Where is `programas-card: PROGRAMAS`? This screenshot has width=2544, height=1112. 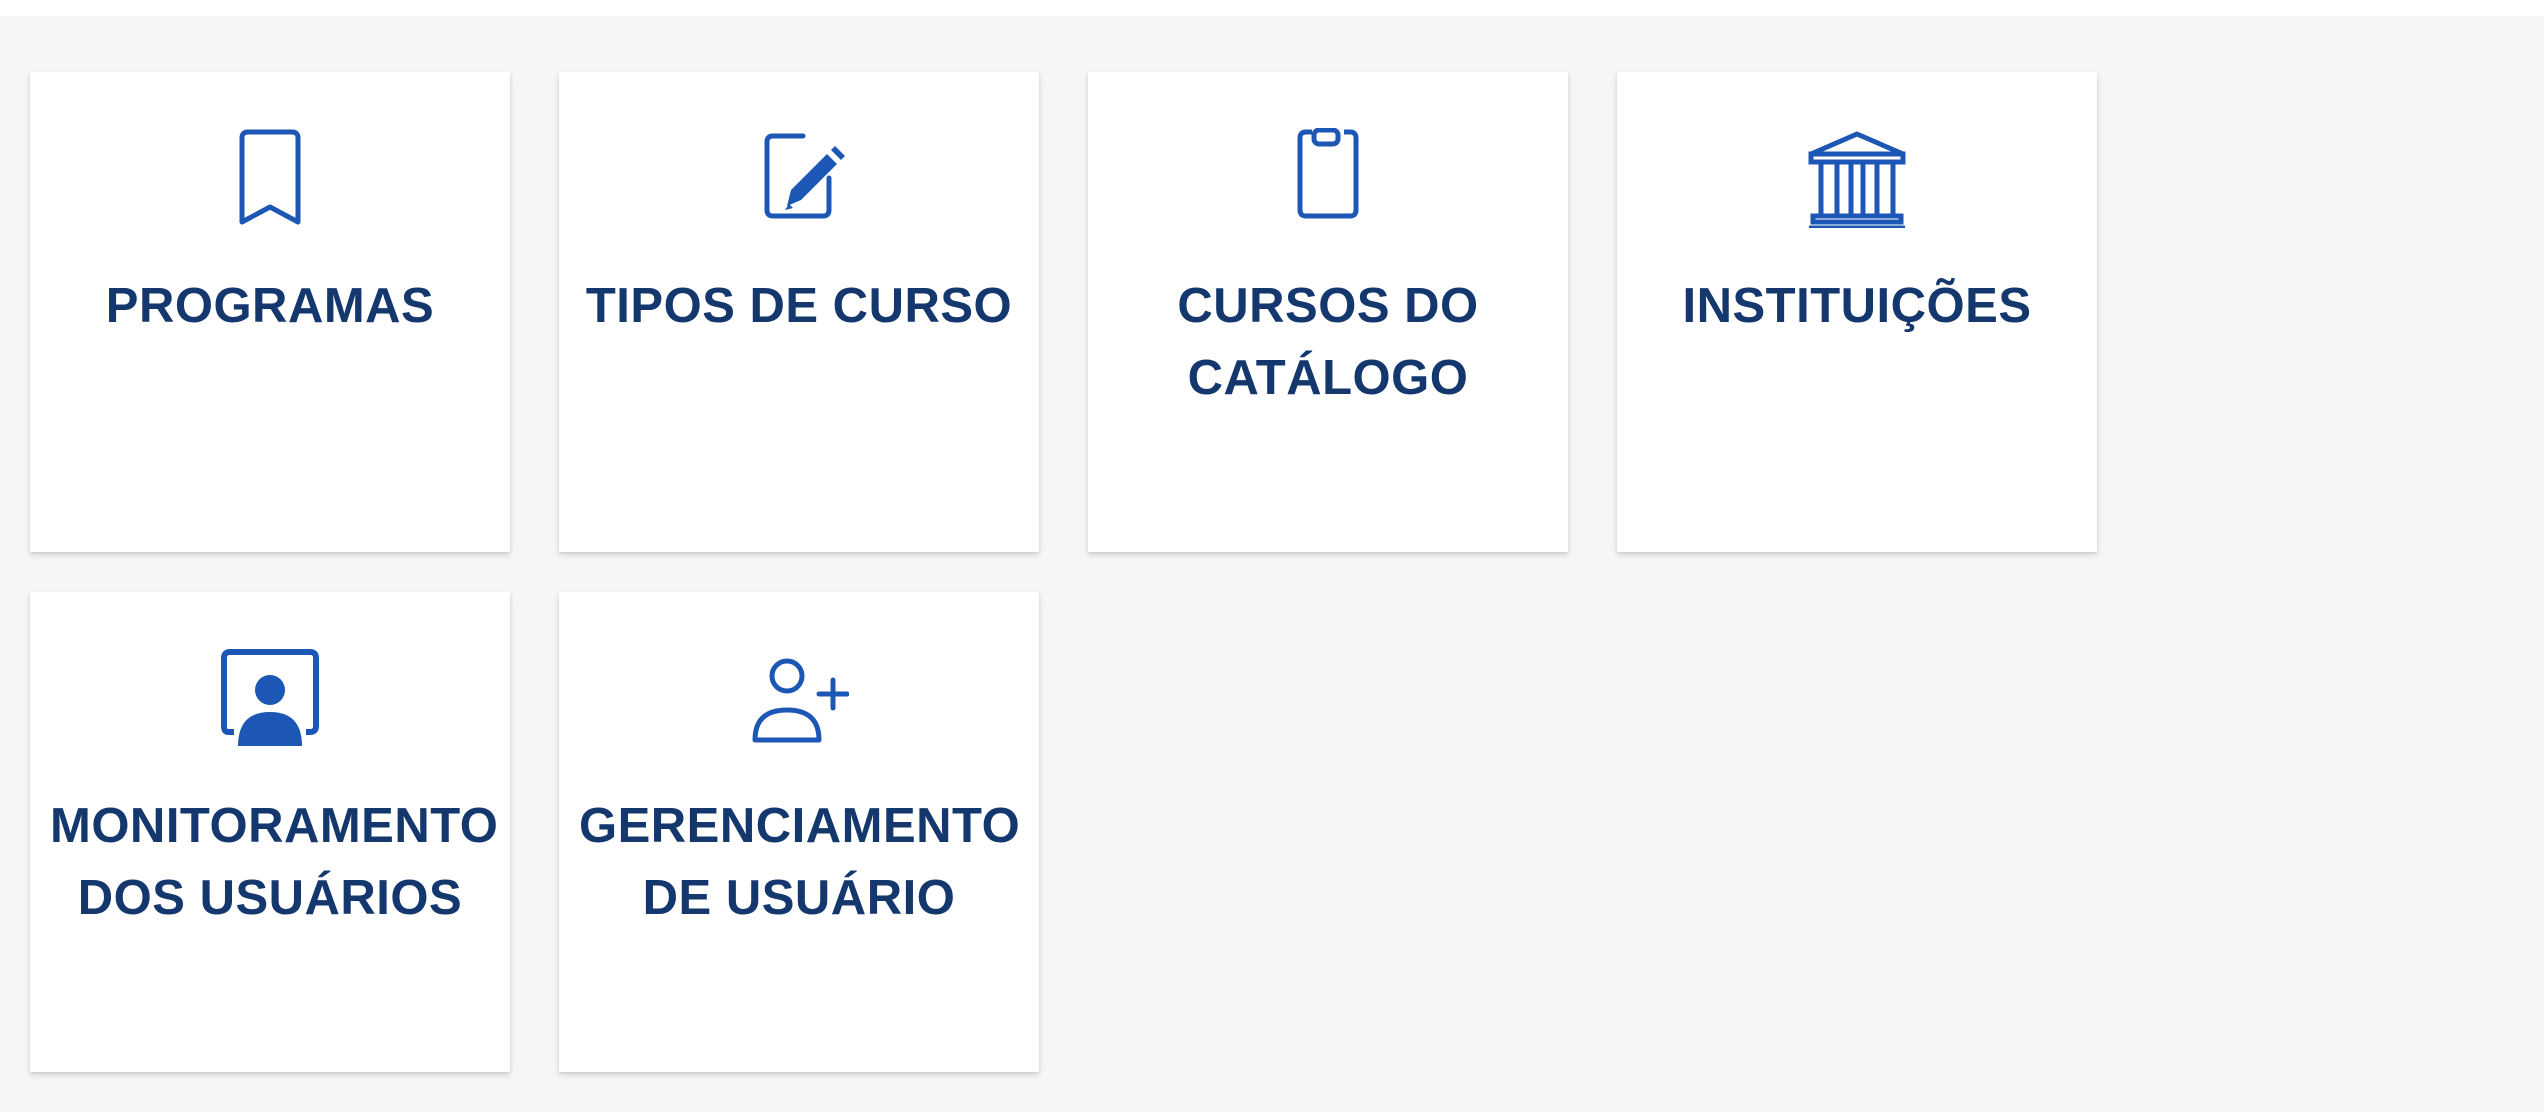
programas-card: PROGRAMAS is located at coordinates (270, 312).